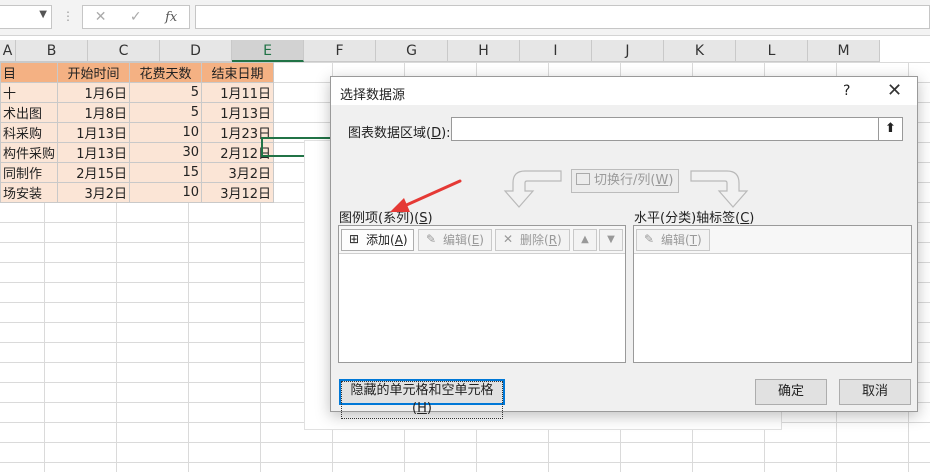  Describe the element at coordinates (268, 51) in the screenshot. I see `column-header-e: E` at that location.